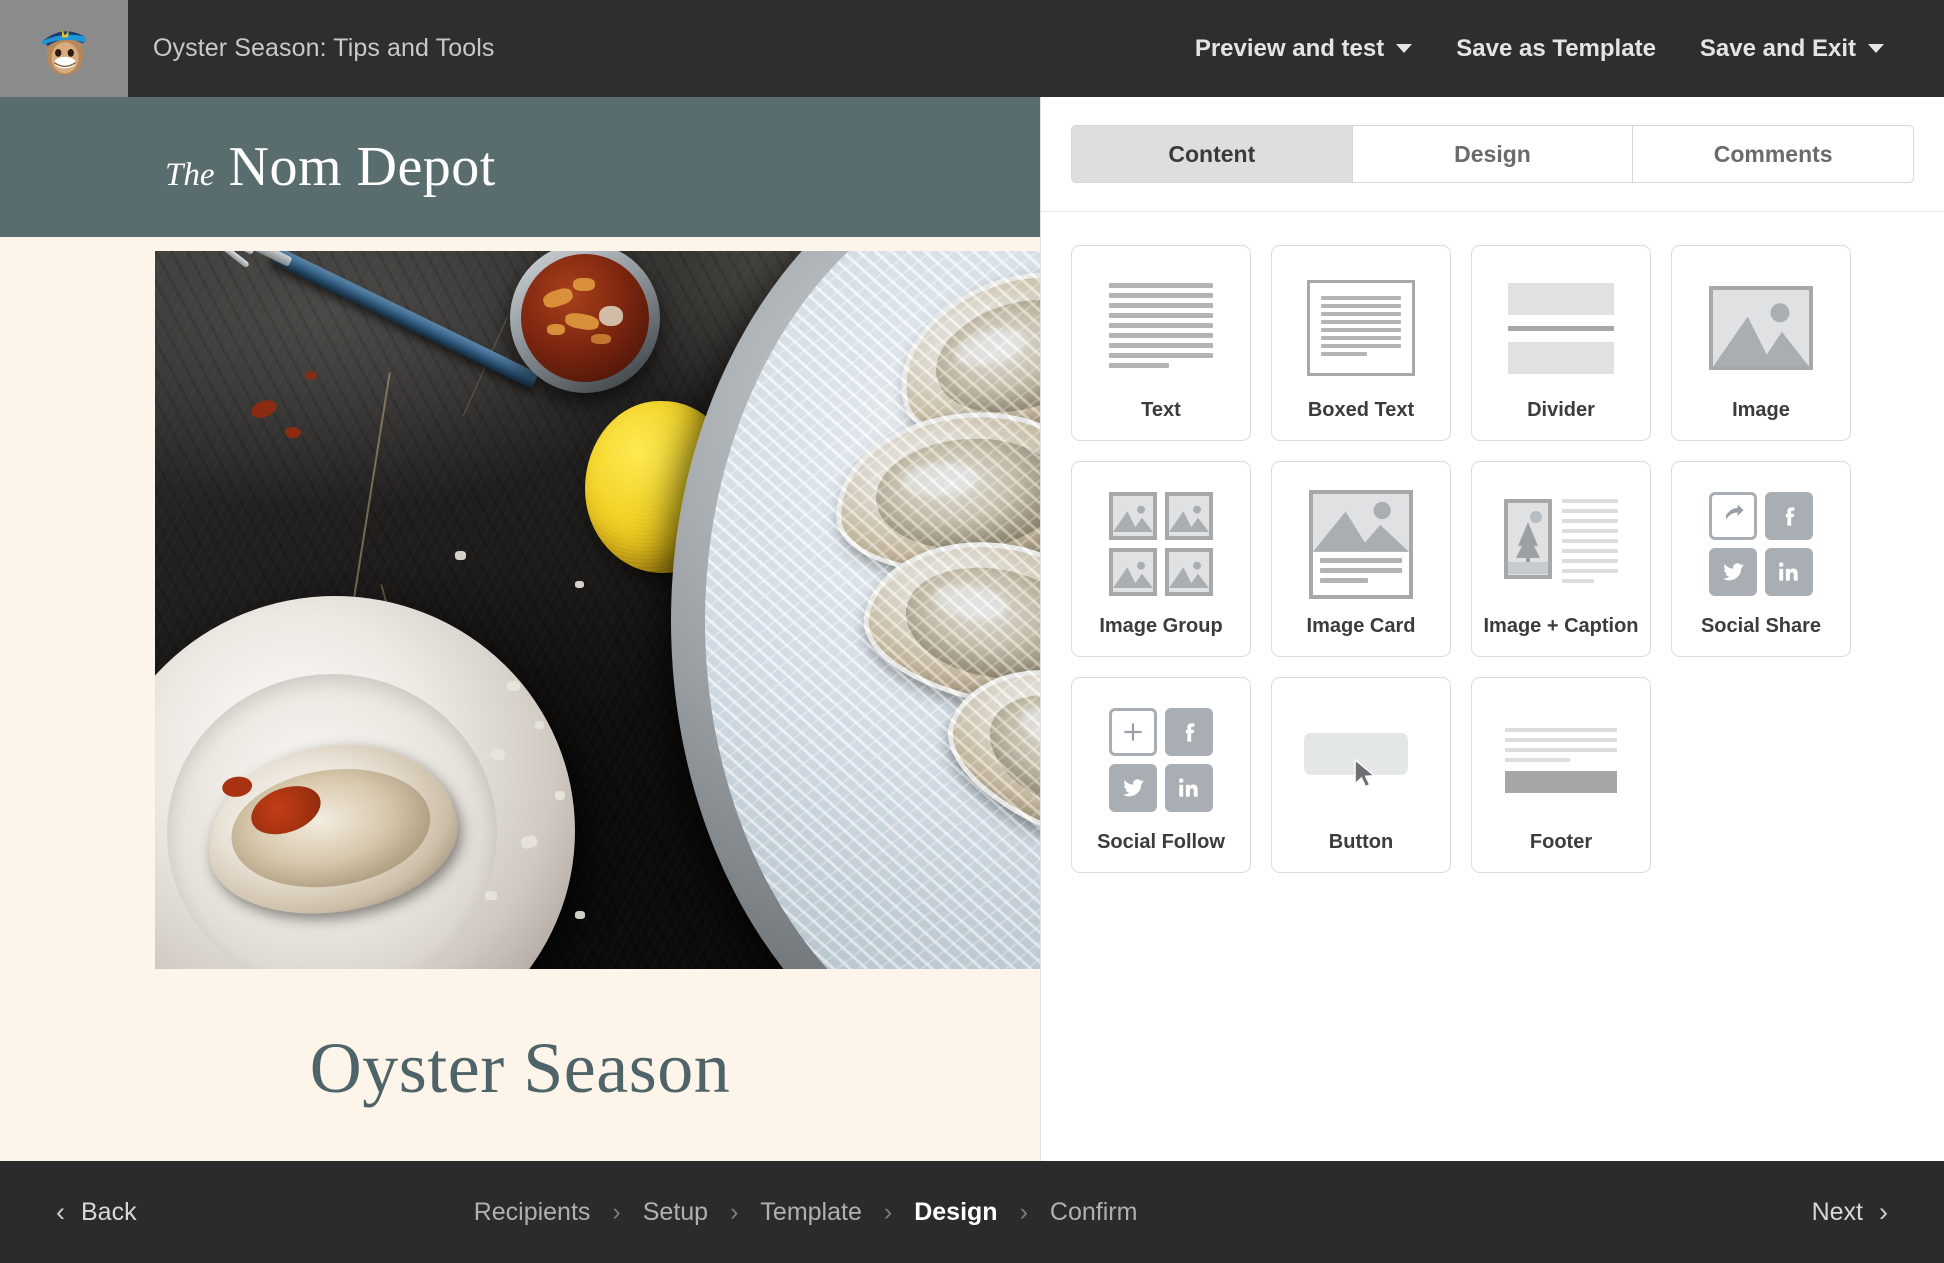 Image resolution: width=1944 pixels, height=1263 pixels. I want to click on breadcrumb-step-design: Design, so click(955, 1212).